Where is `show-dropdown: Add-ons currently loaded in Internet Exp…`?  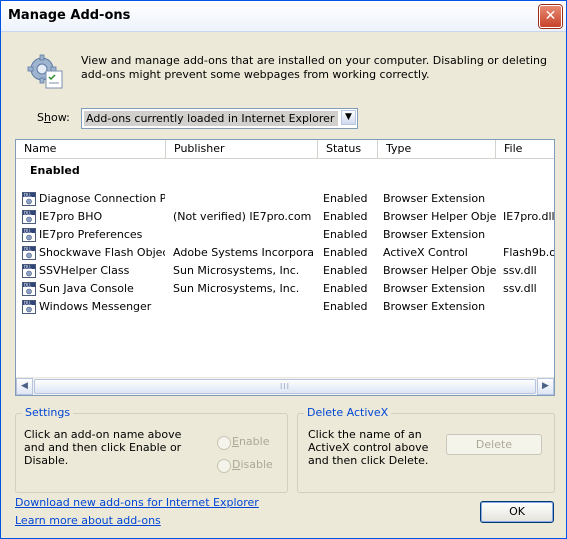
show-dropdown: Add-ons currently loaded in Internet Exp… is located at coordinates (219, 118).